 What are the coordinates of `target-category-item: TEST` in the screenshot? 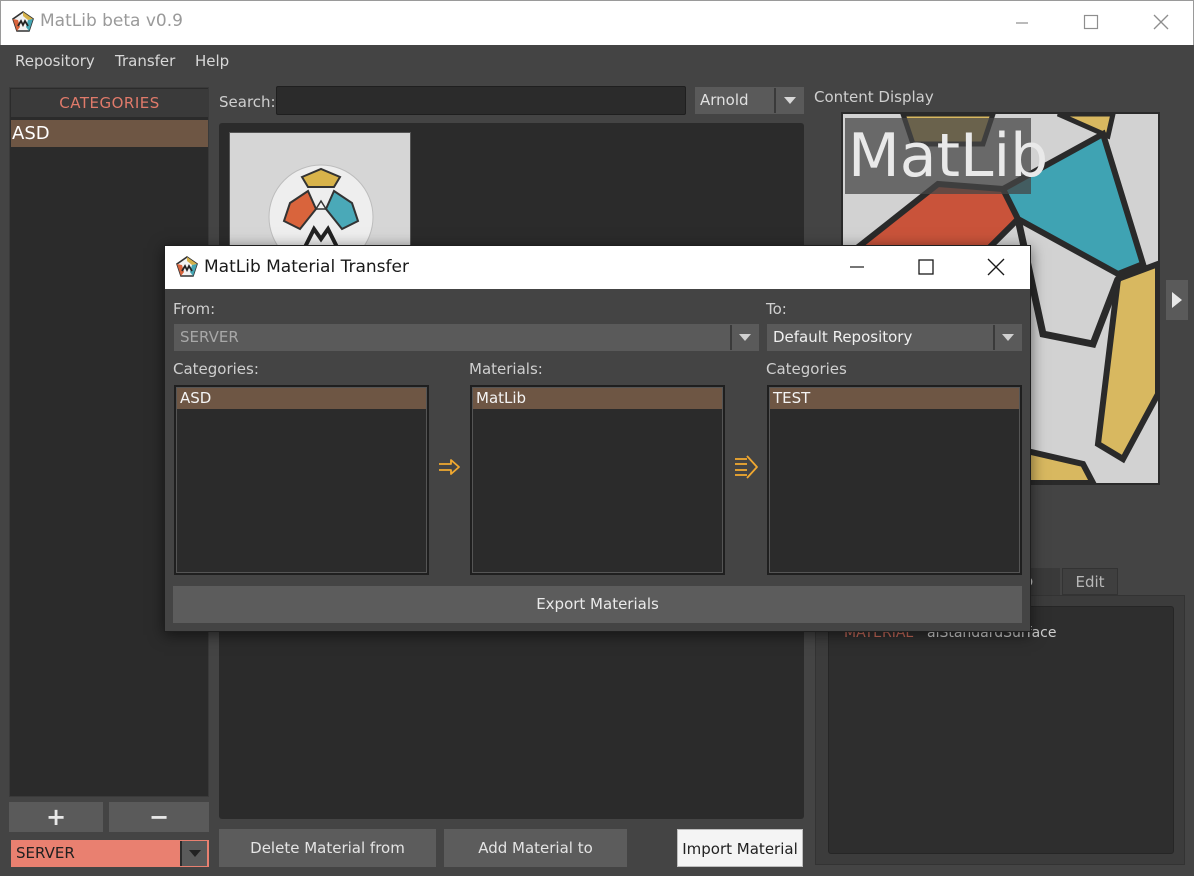 It's located at (894, 398).